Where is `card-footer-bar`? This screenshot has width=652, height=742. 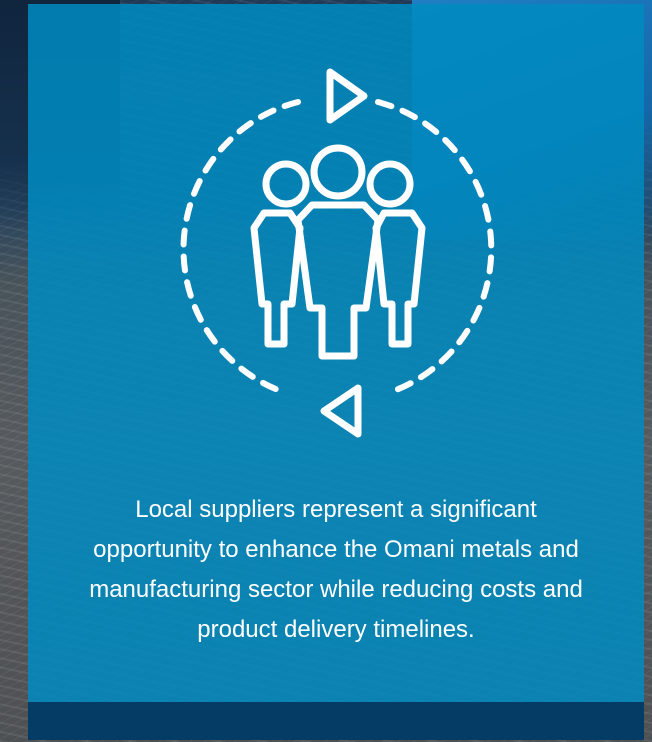 card-footer-bar is located at coordinates (336, 721).